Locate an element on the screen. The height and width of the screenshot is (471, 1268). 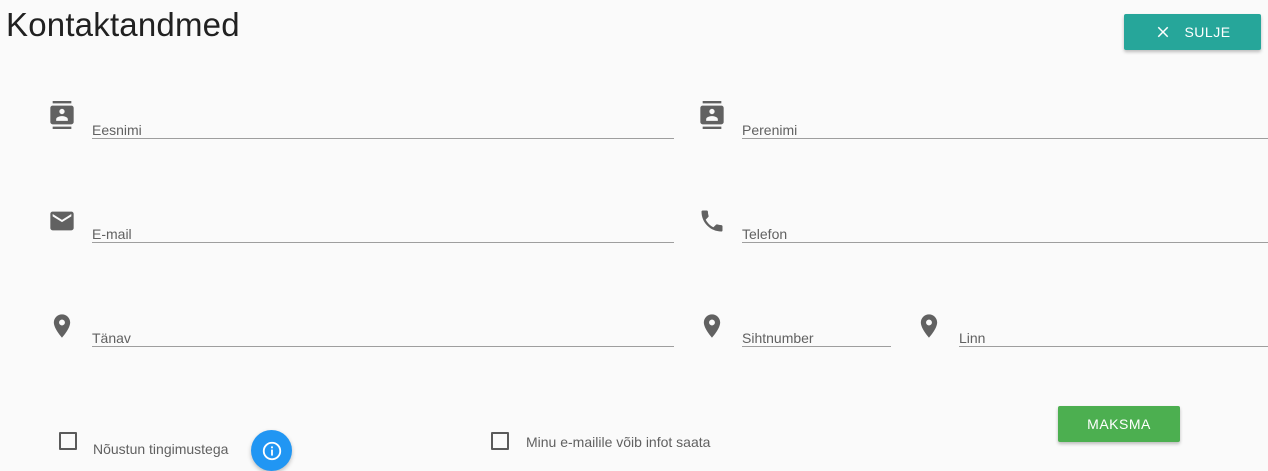
last-name-input is located at coordinates (1005, 125).